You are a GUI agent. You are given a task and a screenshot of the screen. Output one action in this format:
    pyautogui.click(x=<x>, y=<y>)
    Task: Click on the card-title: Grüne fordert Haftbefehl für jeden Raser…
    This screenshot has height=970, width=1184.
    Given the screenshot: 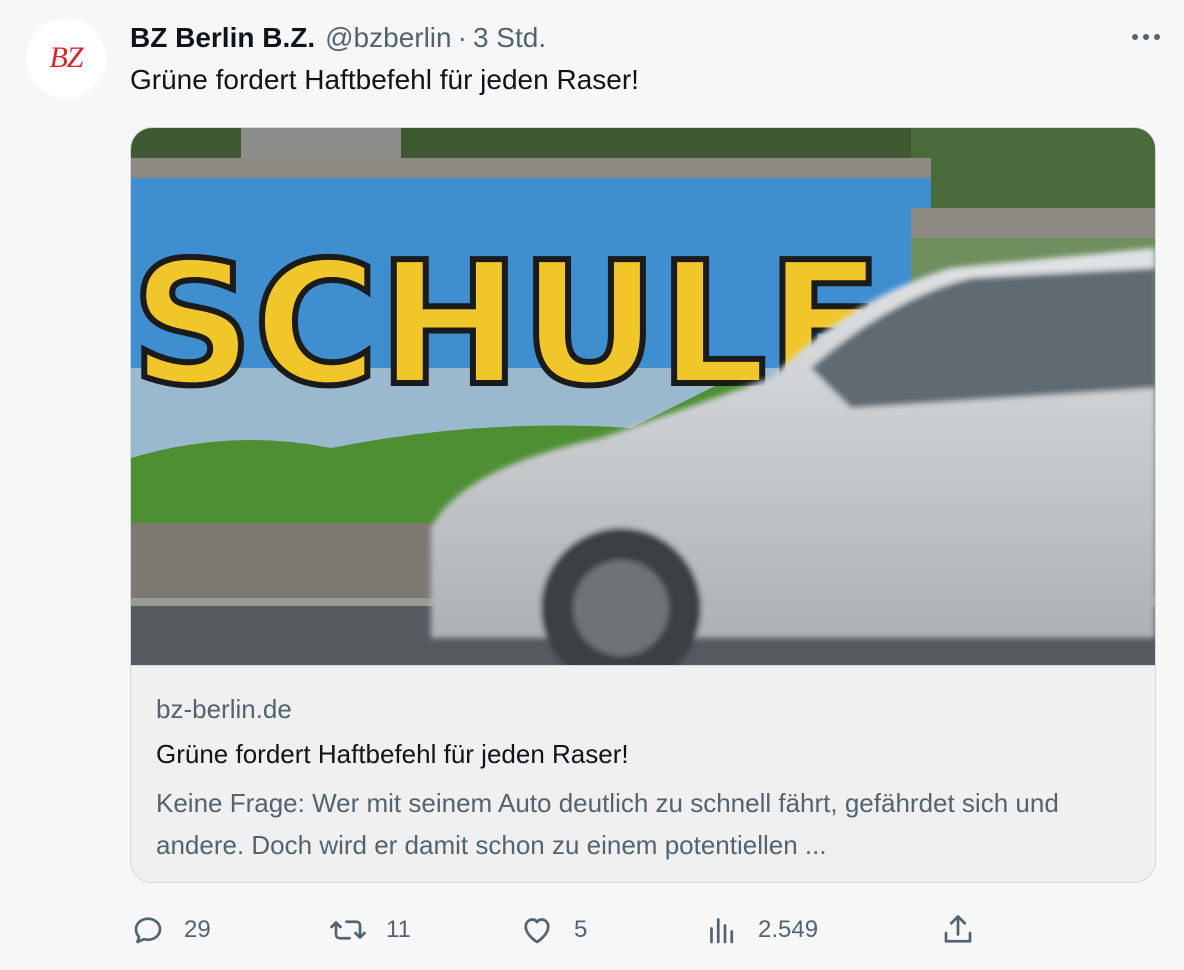 What is the action you would take?
    pyautogui.click(x=392, y=754)
    